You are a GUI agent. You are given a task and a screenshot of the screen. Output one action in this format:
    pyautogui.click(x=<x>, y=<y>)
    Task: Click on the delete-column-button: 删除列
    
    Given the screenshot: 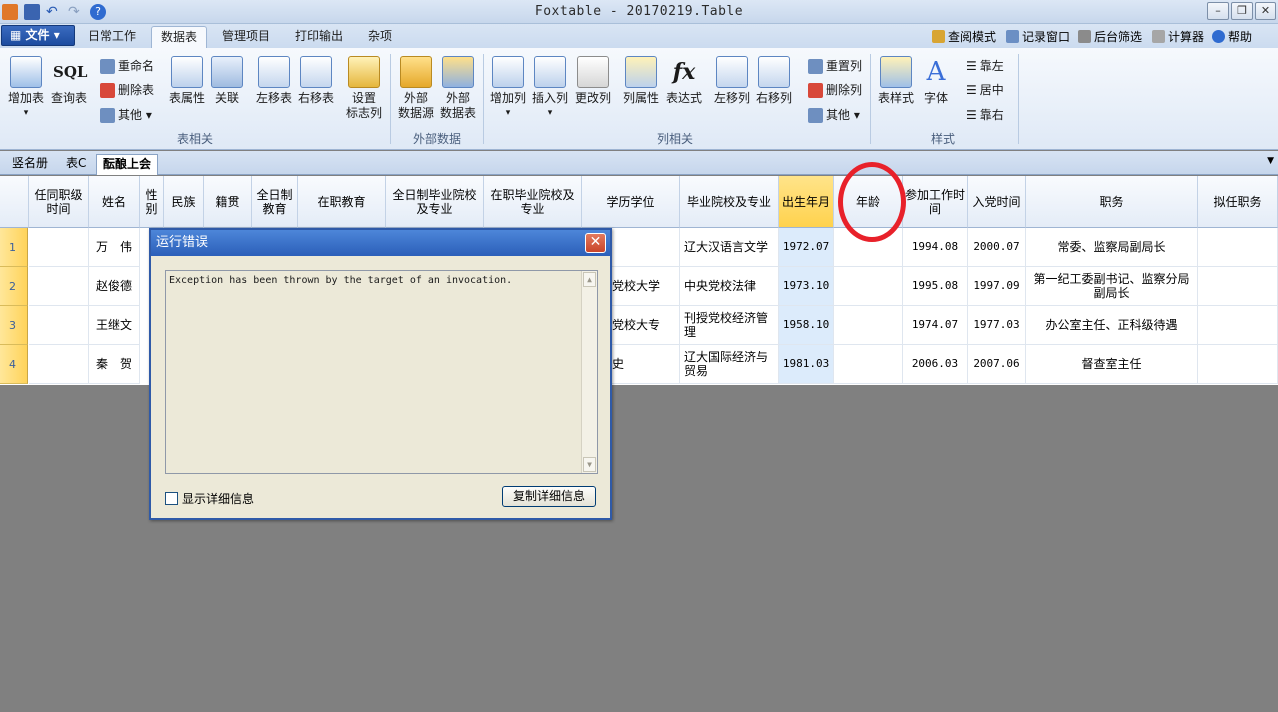 What is the action you would take?
    pyautogui.click(x=835, y=90)
    